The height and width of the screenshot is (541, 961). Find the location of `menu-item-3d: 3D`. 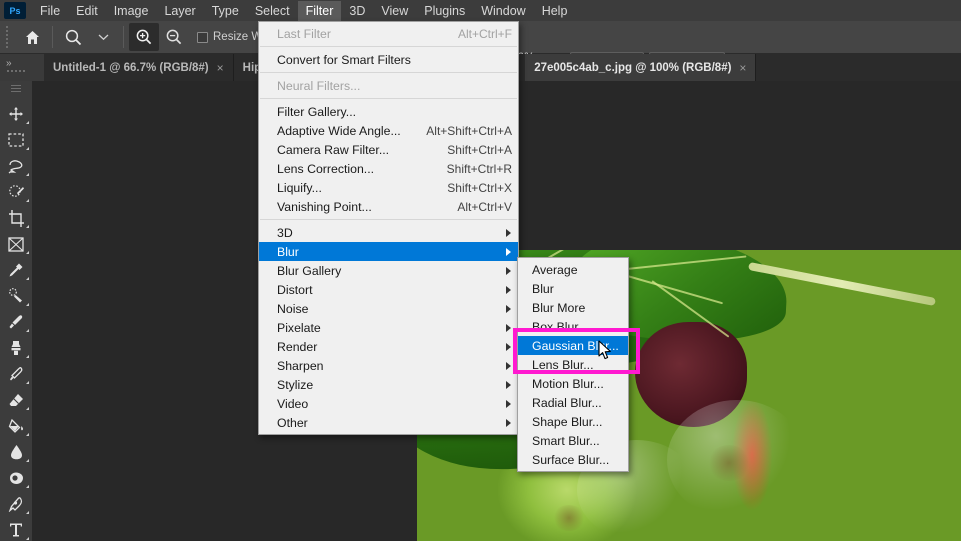

menu-item-3d: 3D is located at coordinates (388, 232).